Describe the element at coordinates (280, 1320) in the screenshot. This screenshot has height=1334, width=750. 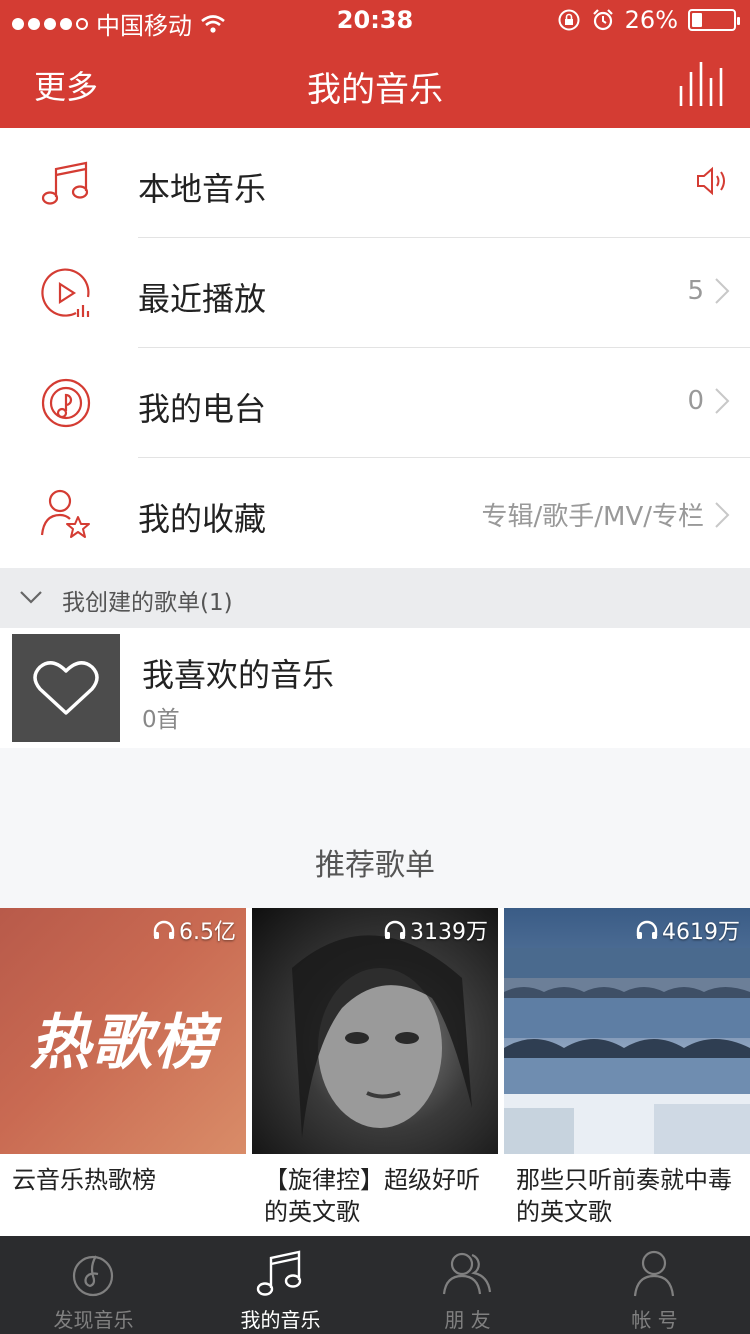
I see `tab-label: 我的音乐` at that location.